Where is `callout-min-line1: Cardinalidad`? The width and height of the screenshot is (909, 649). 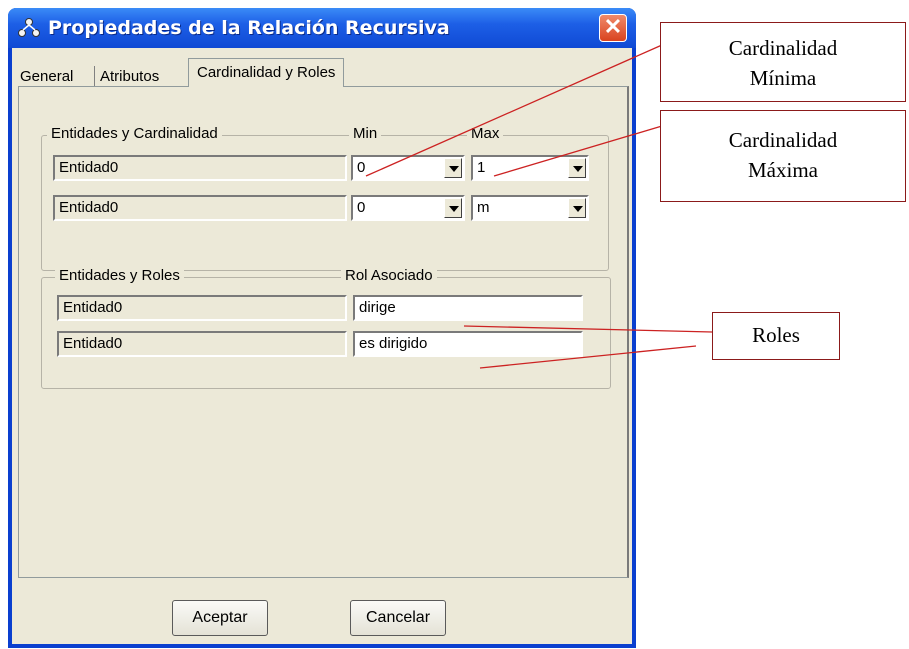
callout-min-line1: Cardinalidad is located at coordinates (783, 48).